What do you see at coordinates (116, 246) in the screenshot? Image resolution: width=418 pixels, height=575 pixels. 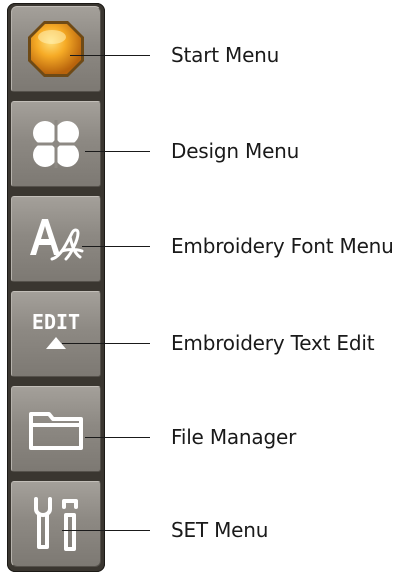 I see `callout-line-embroidery-font-menu` at bounding box center [116, 246].